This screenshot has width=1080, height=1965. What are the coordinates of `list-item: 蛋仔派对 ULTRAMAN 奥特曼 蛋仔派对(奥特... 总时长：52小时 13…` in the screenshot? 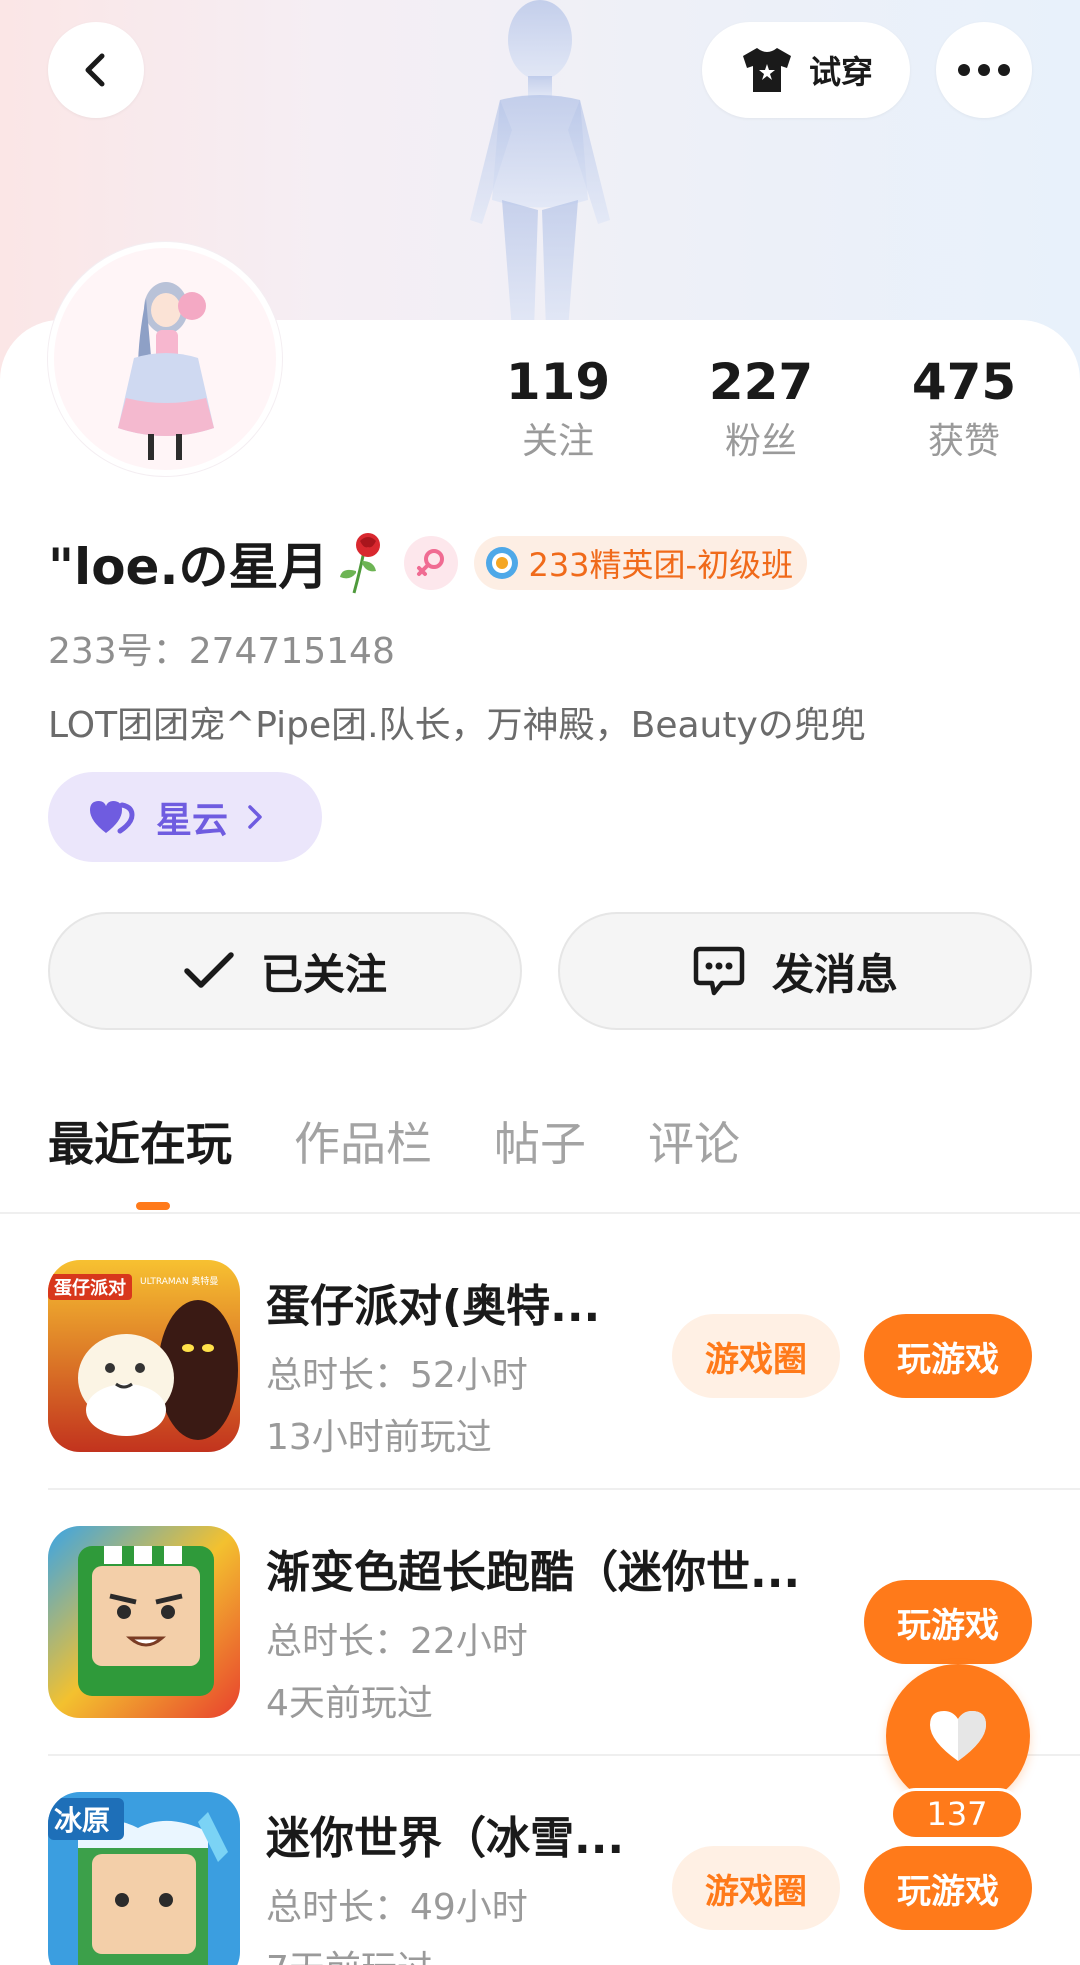 It's located at (540, 1393).